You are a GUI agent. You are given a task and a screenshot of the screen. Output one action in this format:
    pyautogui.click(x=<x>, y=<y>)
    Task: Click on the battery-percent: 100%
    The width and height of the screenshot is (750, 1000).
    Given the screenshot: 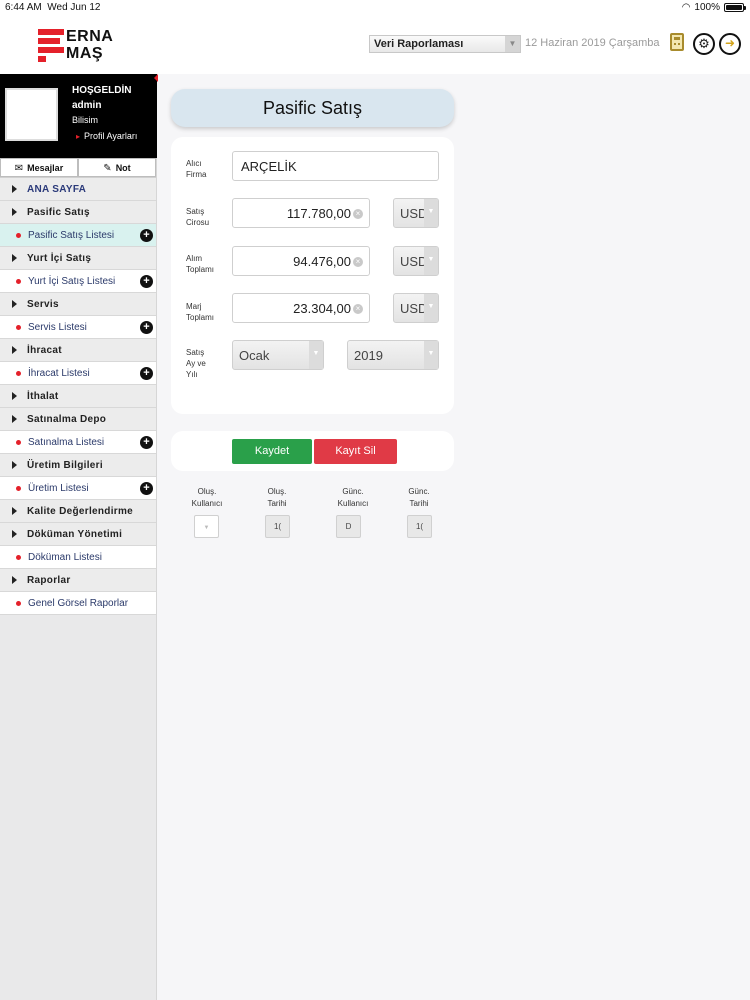 What is the action you would take?
    pyautogui.click(x=707, y=7)
    